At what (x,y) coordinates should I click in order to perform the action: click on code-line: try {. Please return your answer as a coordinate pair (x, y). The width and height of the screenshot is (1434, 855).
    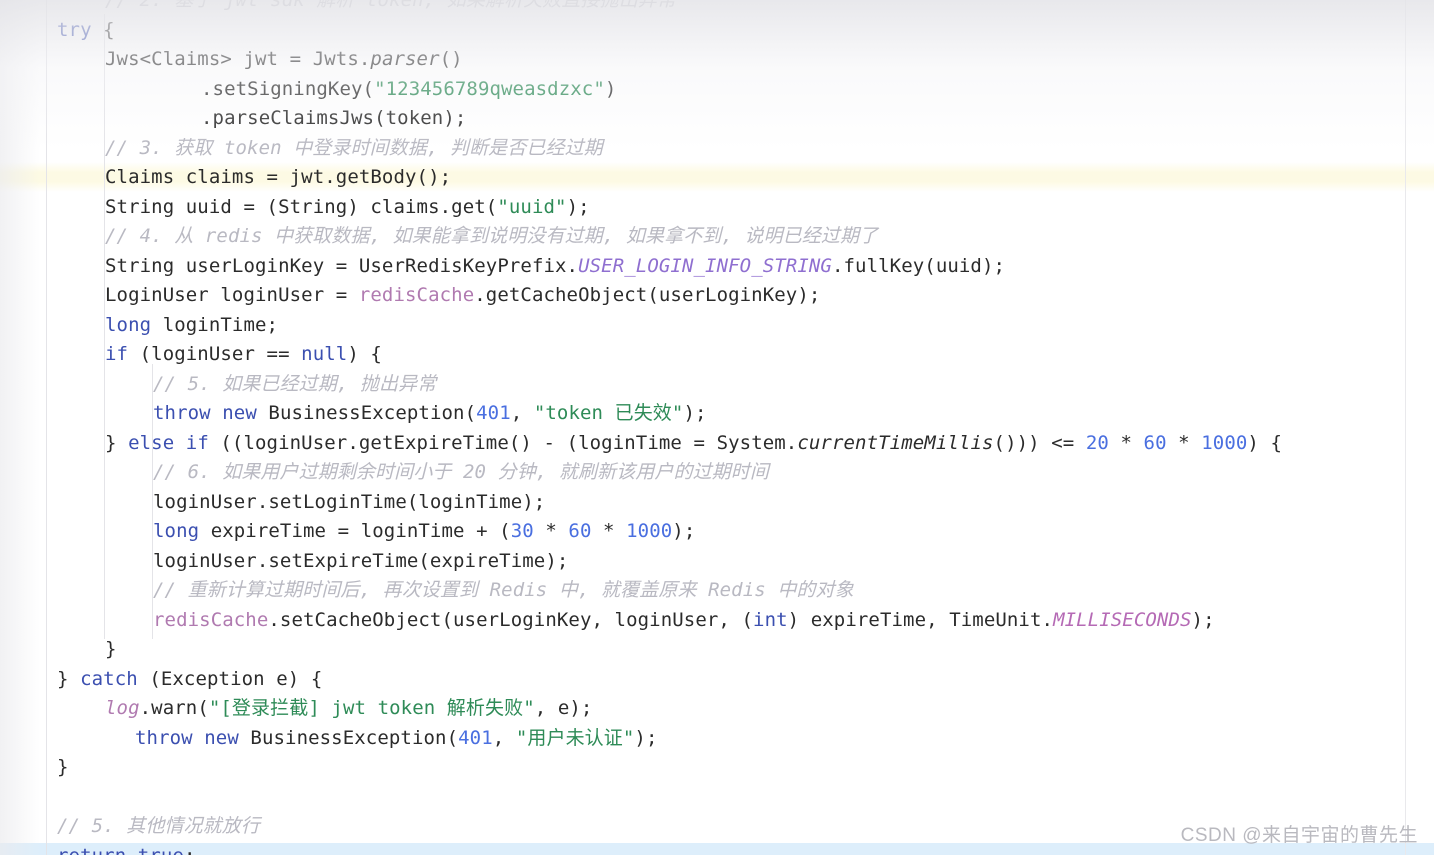
    Looking at the image, I should click on (717, 31).